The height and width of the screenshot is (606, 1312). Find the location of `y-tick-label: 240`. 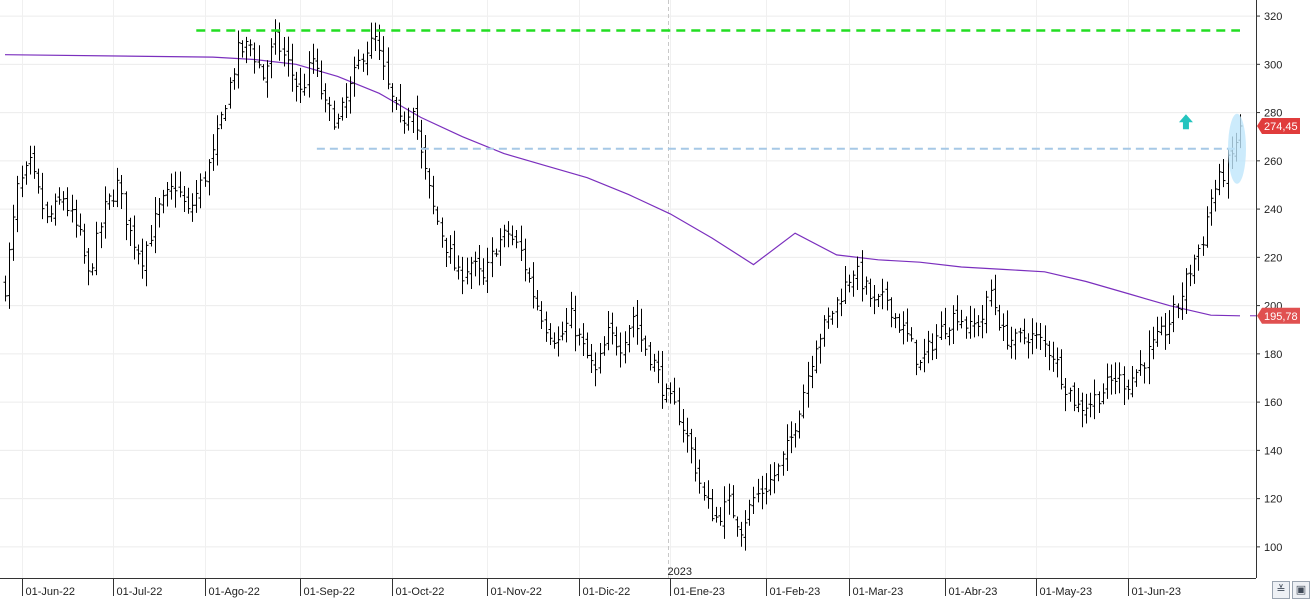

y-tick-label: 240 is located at coordinates (1273, 210).